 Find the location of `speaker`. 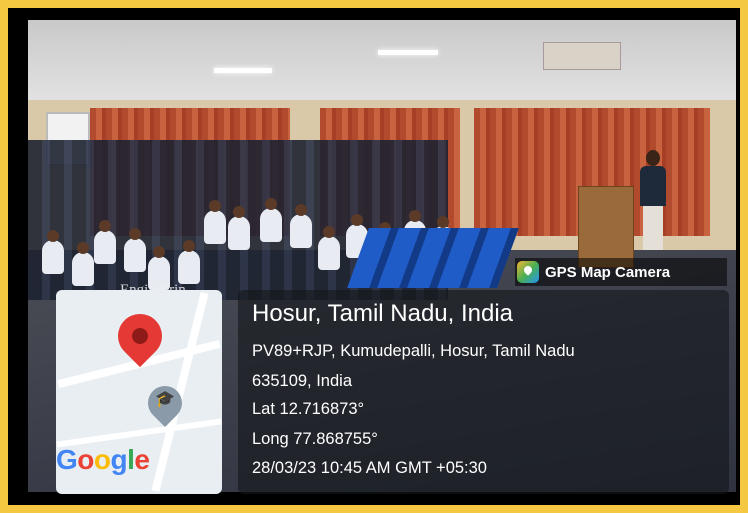

speaker is located at coordinates (653, 200).